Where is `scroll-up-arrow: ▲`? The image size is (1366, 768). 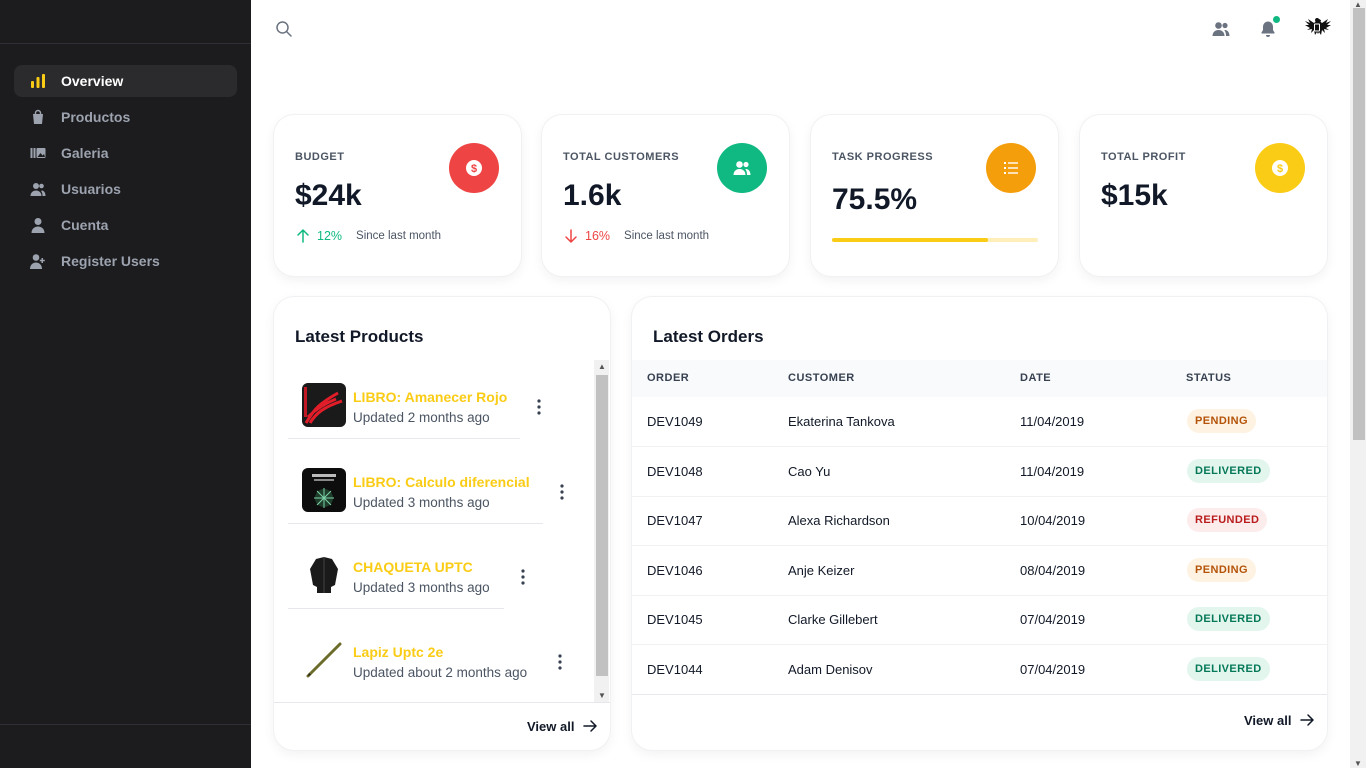 scroll-up-arrow: ▲ is located at coordinates (602, 366).